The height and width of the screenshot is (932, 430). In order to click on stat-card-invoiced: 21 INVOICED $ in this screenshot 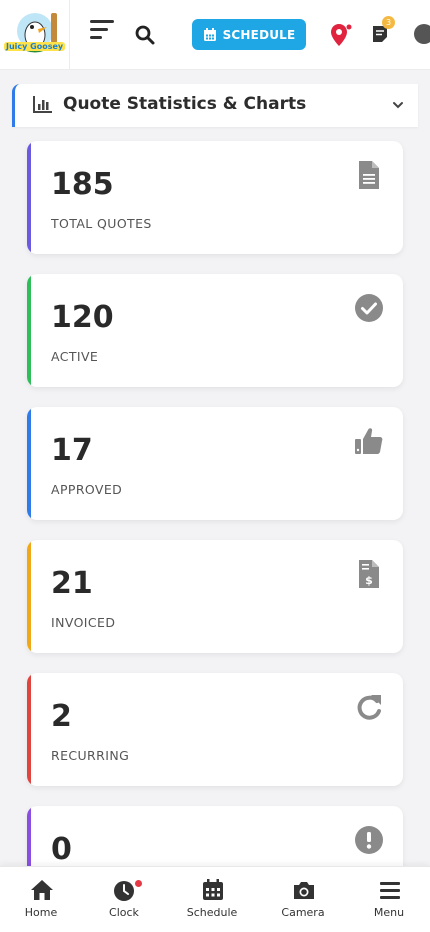, I will do `click(215, 596)`.